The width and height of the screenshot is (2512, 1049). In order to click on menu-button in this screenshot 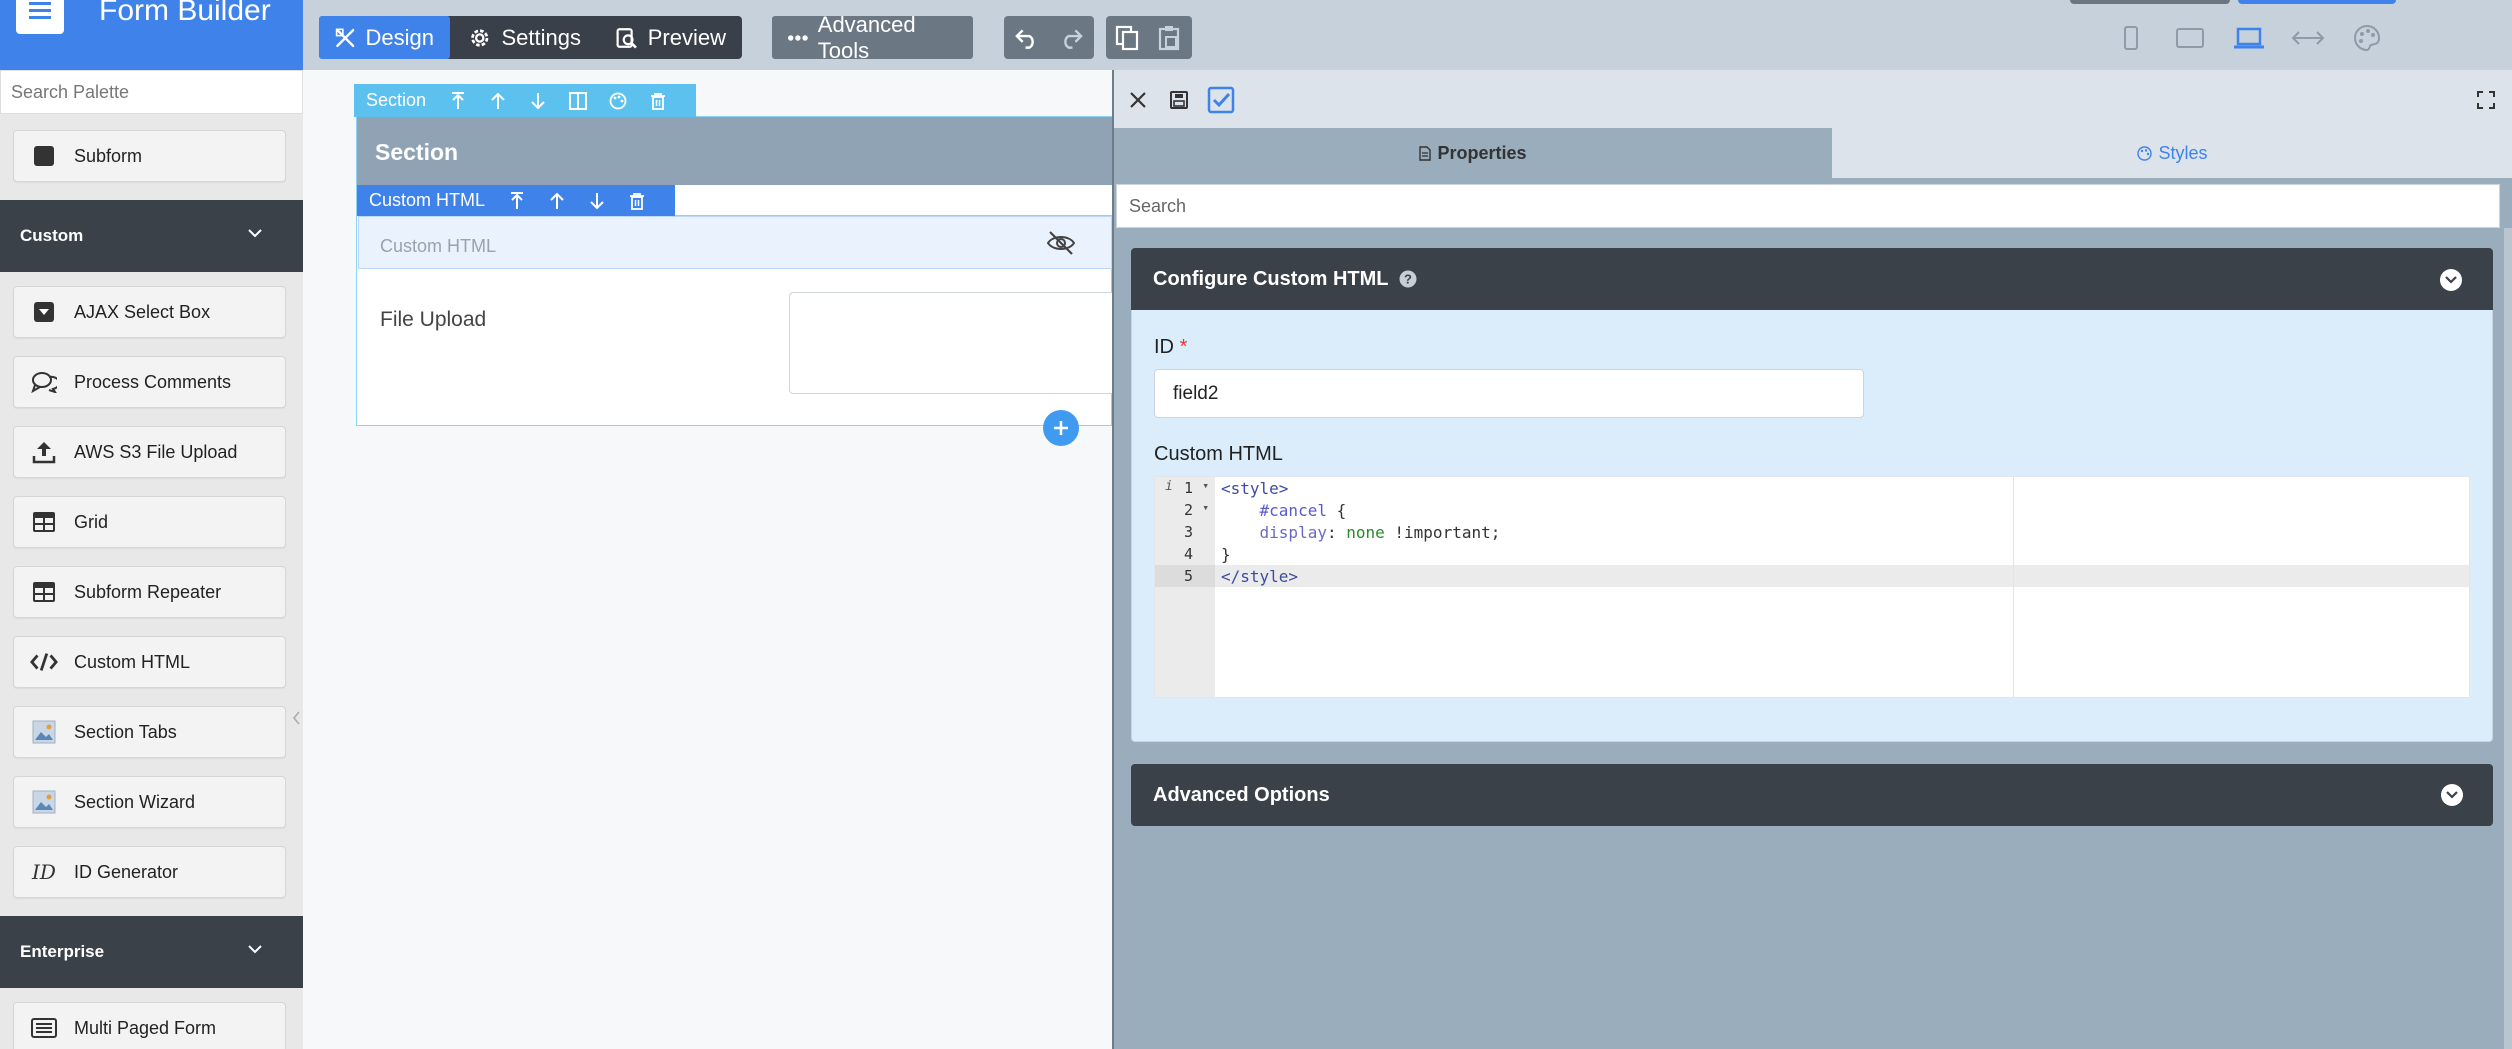, I will do `click(40, 17)`.